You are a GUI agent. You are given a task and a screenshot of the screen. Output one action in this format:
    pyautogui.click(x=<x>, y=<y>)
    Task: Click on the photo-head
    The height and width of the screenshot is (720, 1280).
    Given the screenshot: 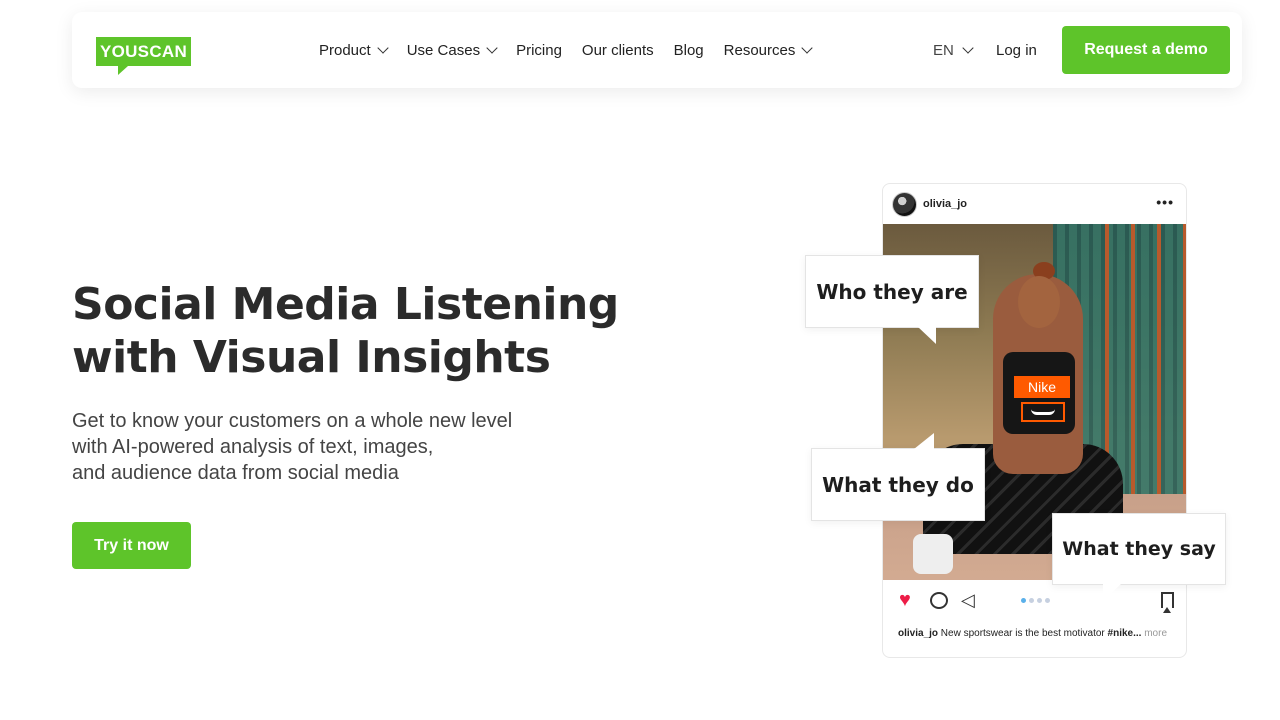 What is the action you would take?
    pyautogui.click(x=1039, y=302)
    